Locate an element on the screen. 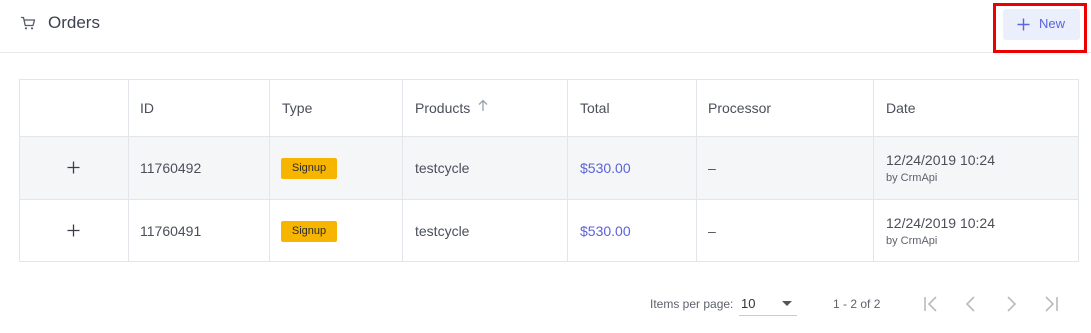 Image resolution: width=1091 pixels, height=333 pixels. new-button-label: New is located at coordinates (1052, 23).